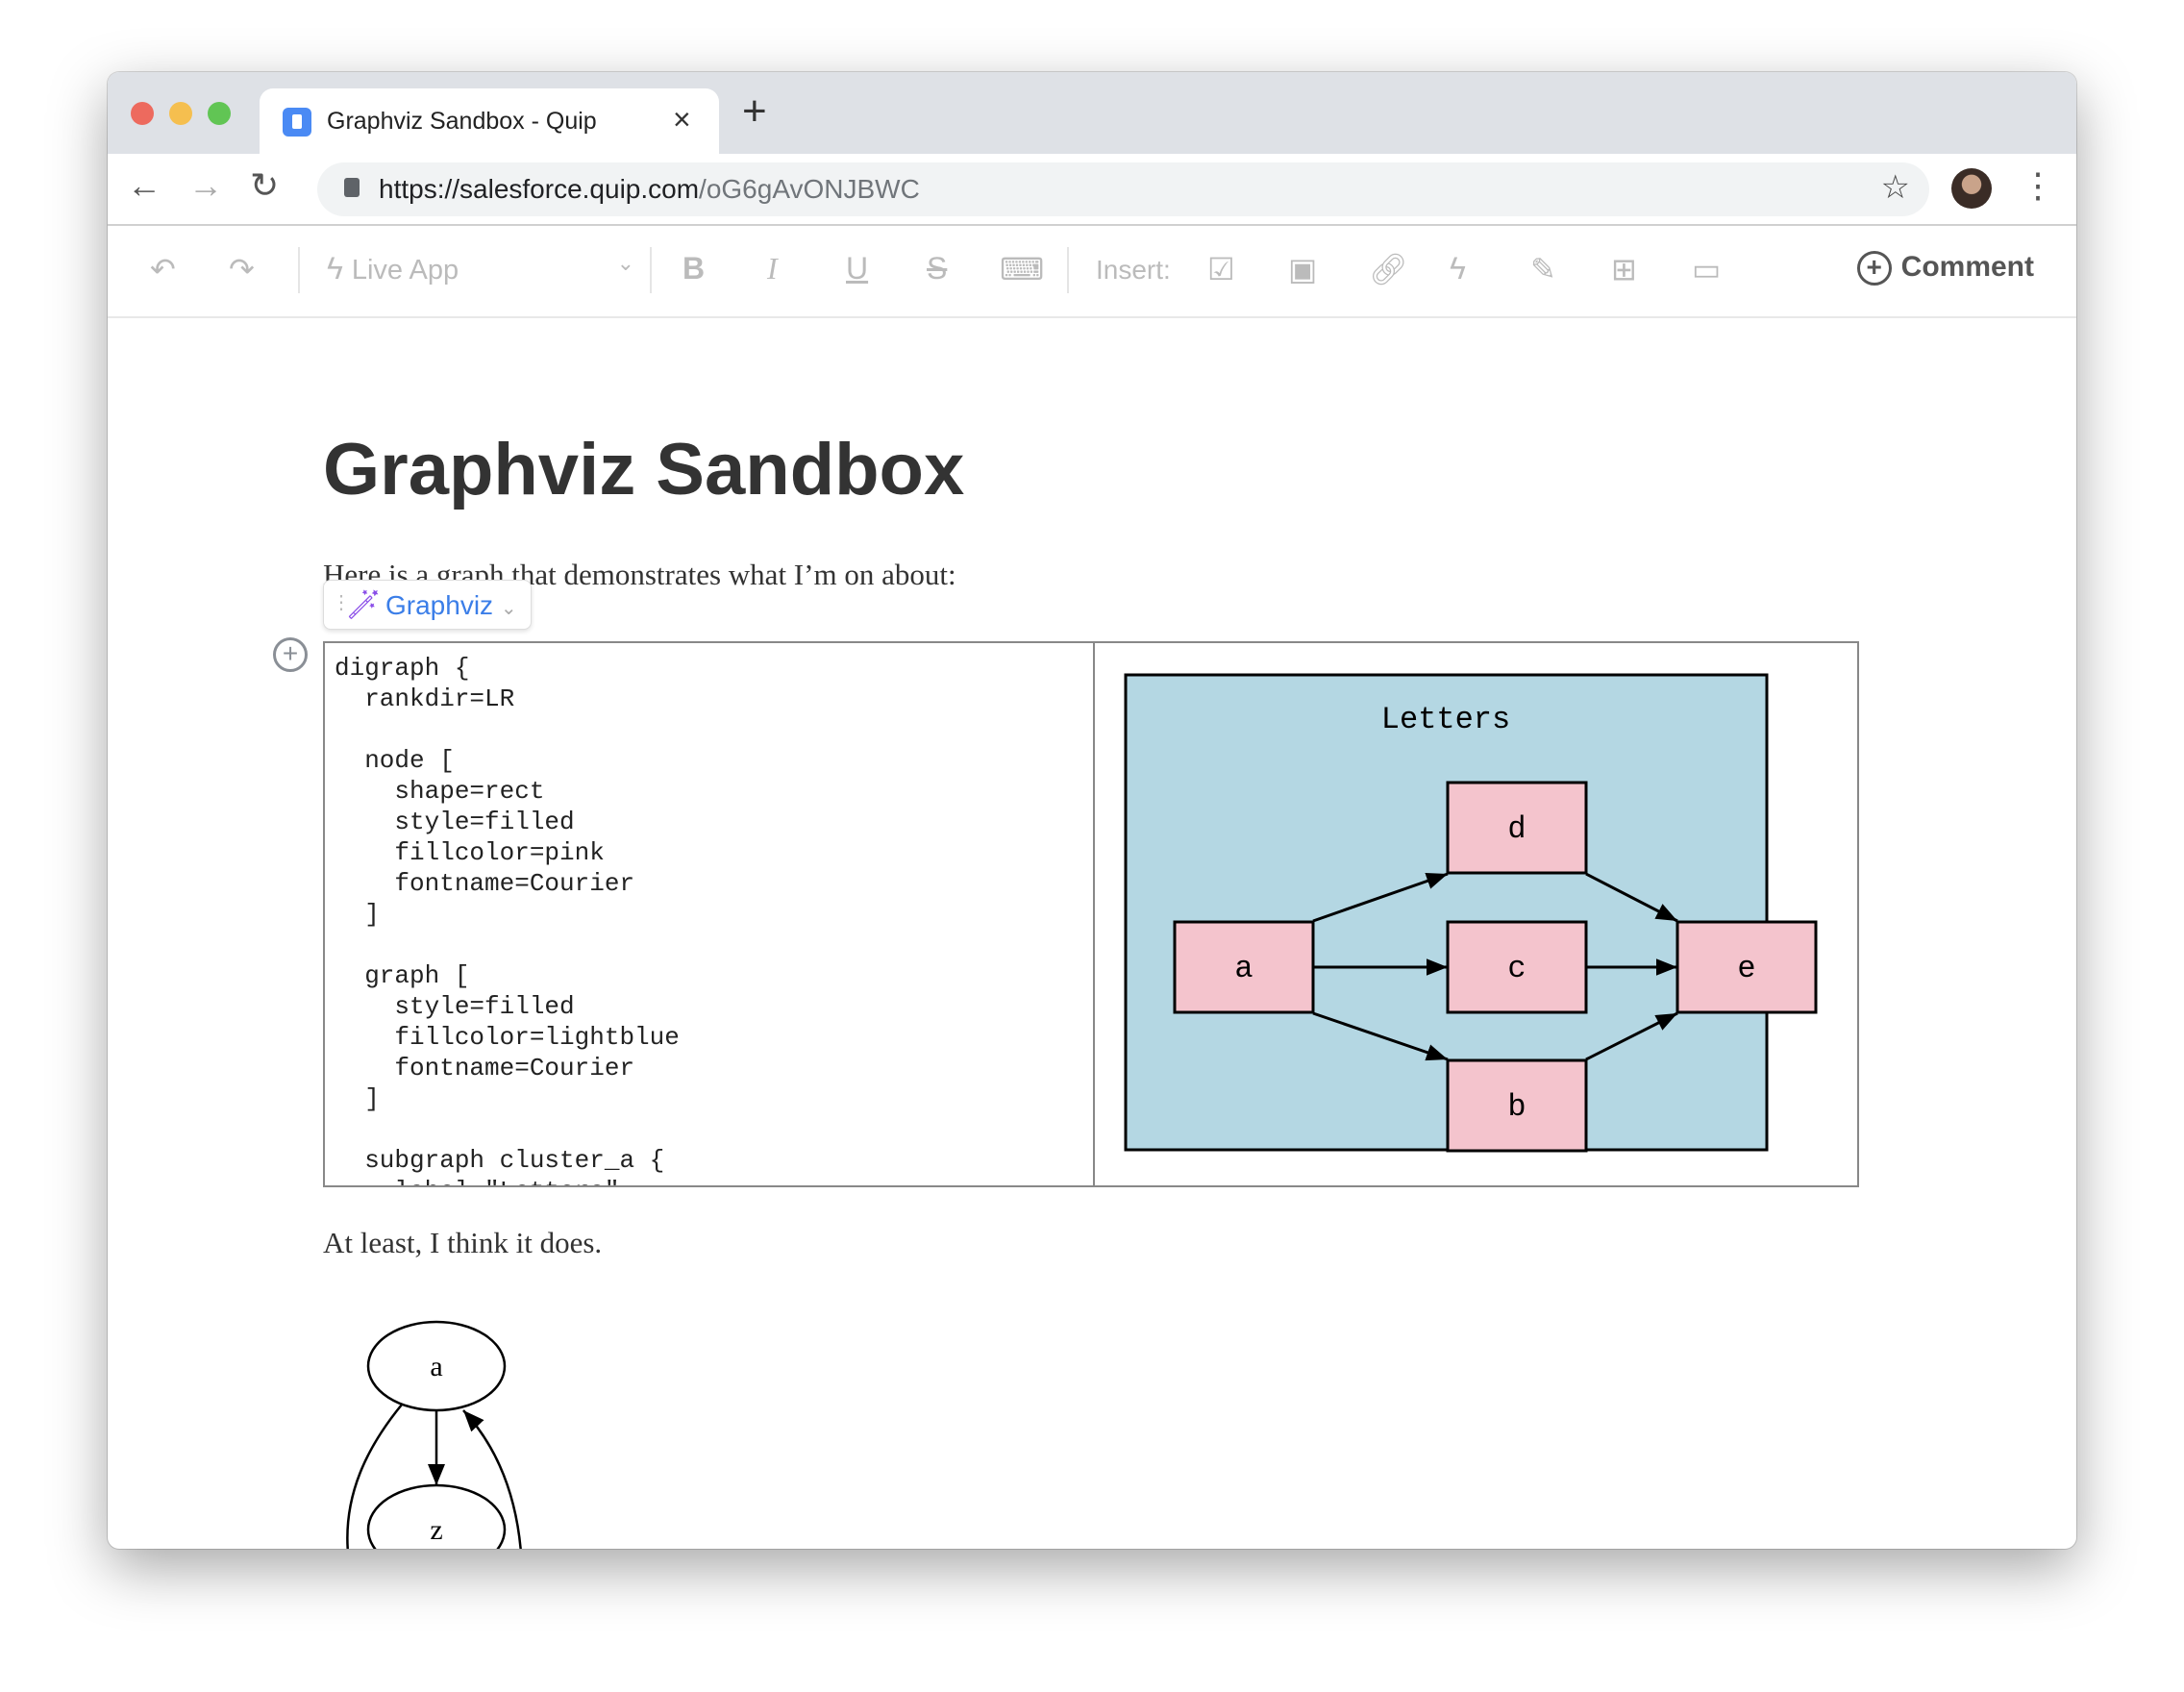 This screenshot has width=2184, height=1692. I want to click on url-path: /oG6gAvONJBWC, so click(810, 189).